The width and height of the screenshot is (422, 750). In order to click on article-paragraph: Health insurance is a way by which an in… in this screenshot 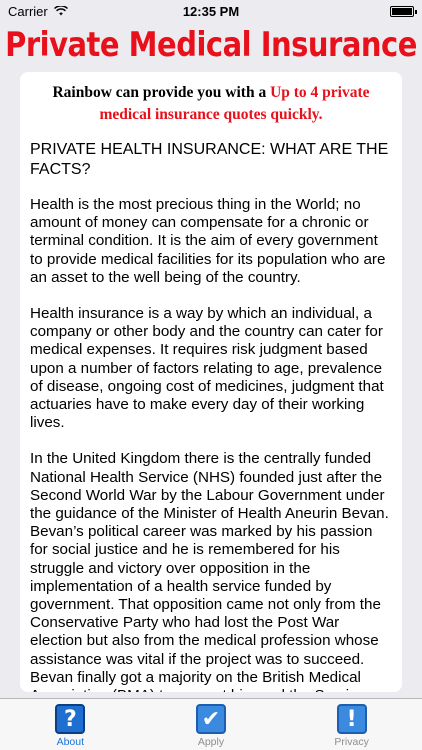, I will do `click(207, 368)`.